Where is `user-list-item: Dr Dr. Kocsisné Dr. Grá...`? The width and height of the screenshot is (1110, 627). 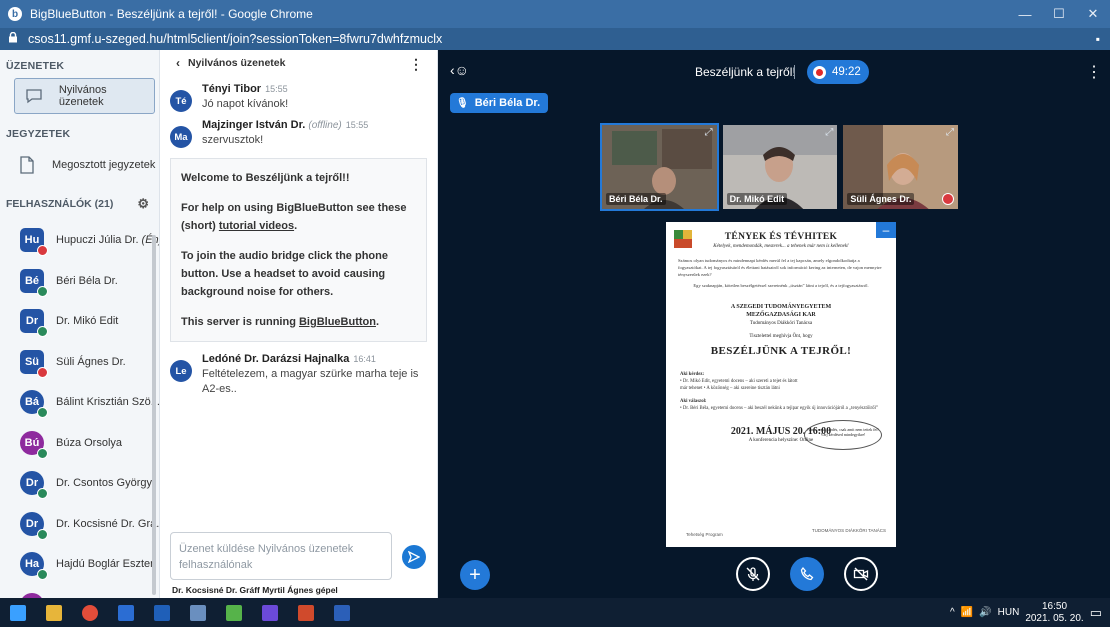
user-list-item: Dr Dr. Kocsisné Dr. Grá... is located at coordinates (79, 524).